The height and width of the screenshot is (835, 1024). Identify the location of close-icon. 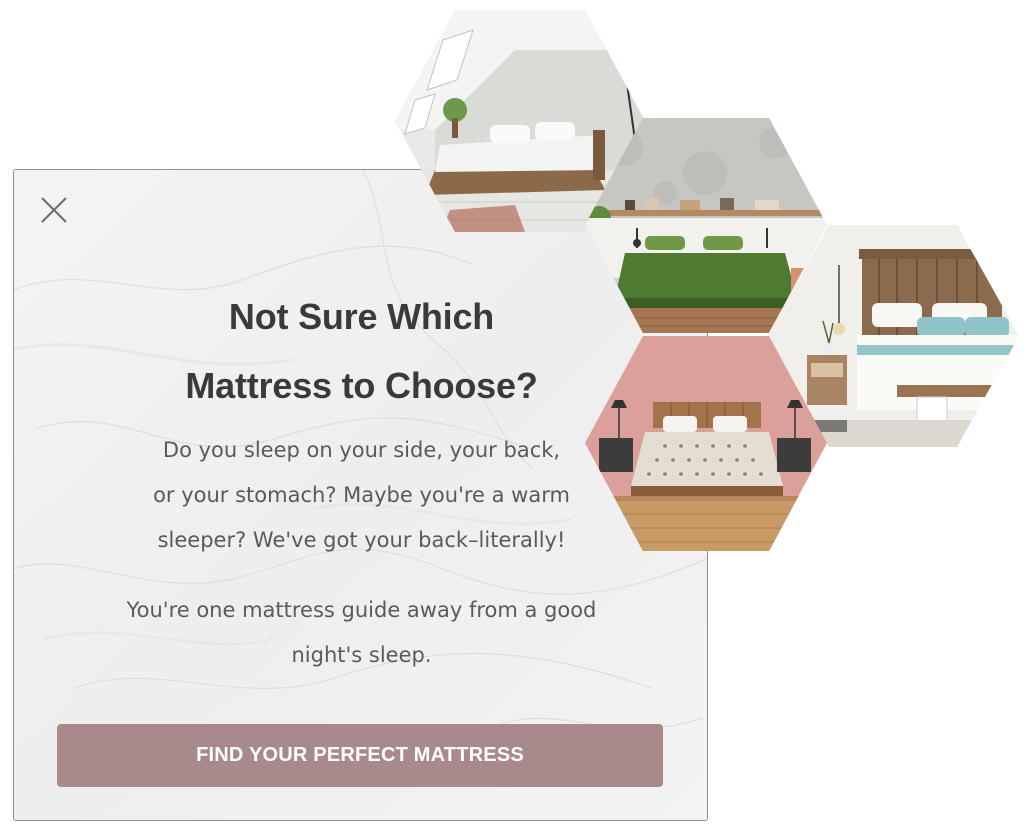
(54, 210).